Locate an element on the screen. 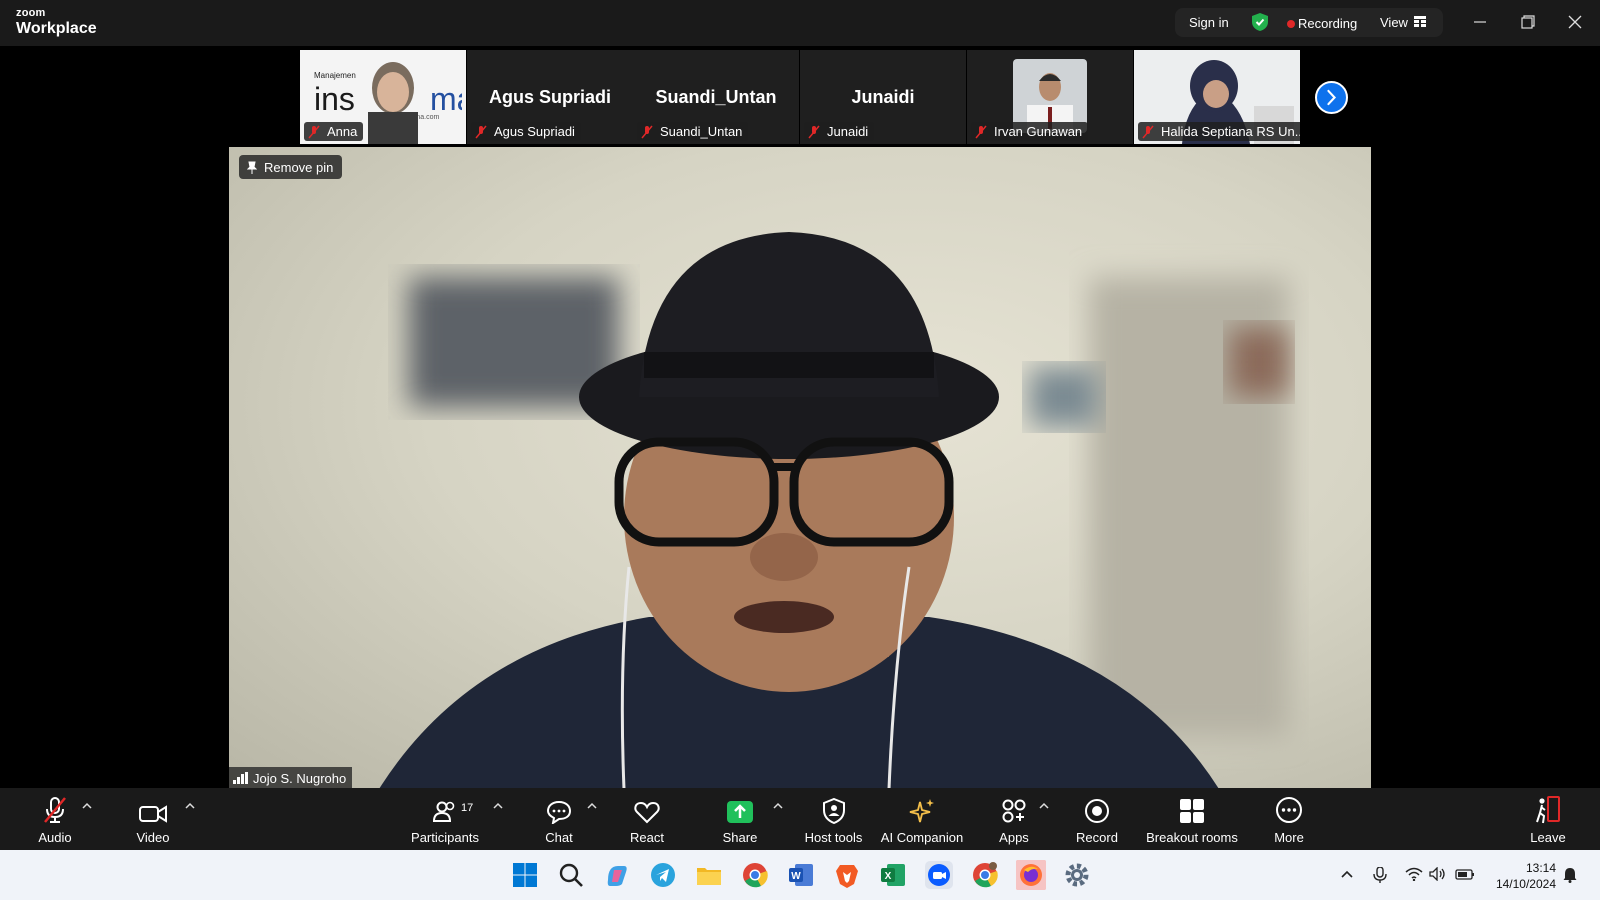  participant-name: Anna is located at coordinates (342, 131).